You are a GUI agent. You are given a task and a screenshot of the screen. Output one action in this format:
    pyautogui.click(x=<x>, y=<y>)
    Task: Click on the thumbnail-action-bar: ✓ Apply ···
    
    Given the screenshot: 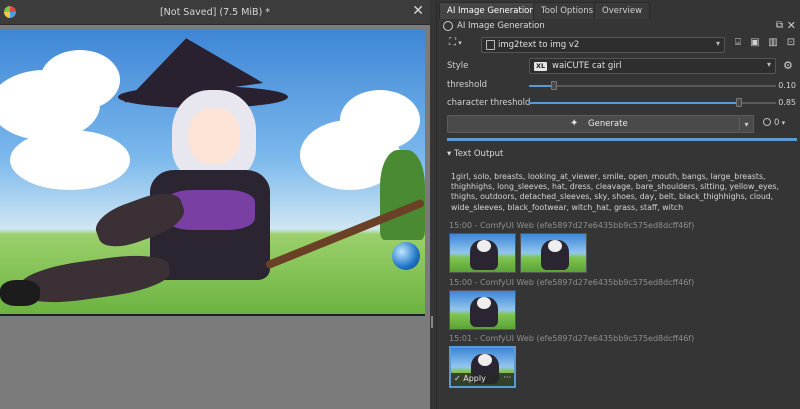 What is the action you would take?
    pyautogui.click(x=482, y=379)
    